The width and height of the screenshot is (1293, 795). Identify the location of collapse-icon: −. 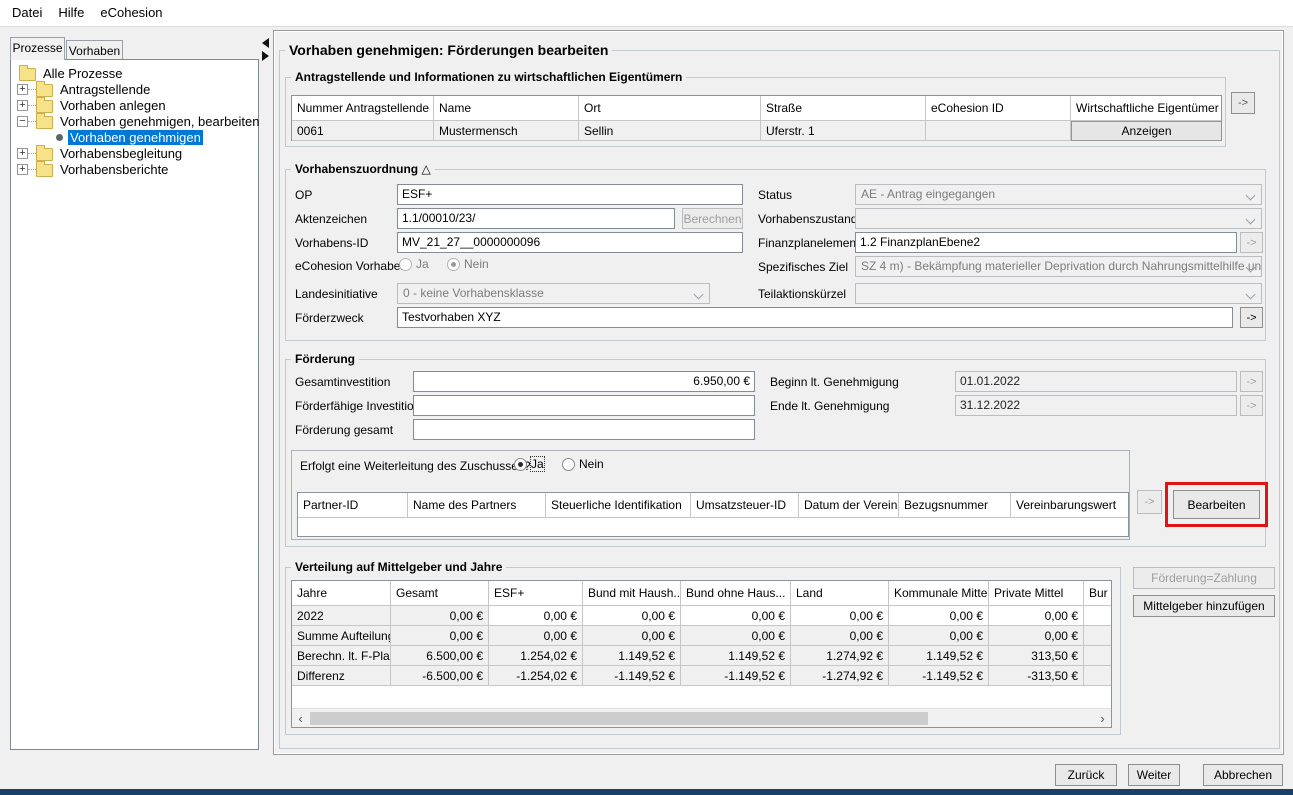
(22, 121).